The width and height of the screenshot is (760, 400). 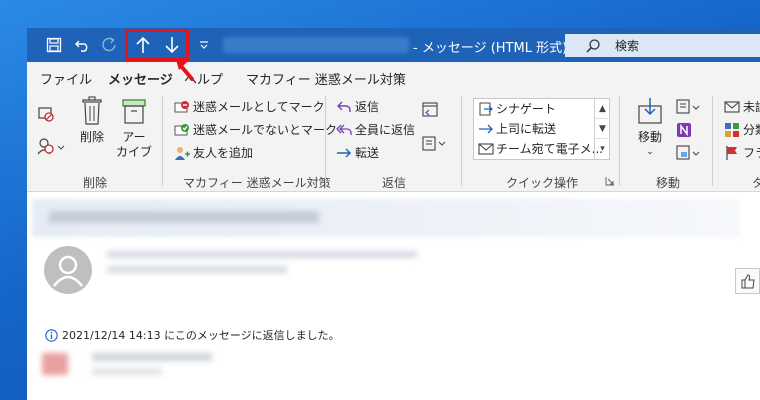 I want to click on trash-icon, so click(x=92, y=110).